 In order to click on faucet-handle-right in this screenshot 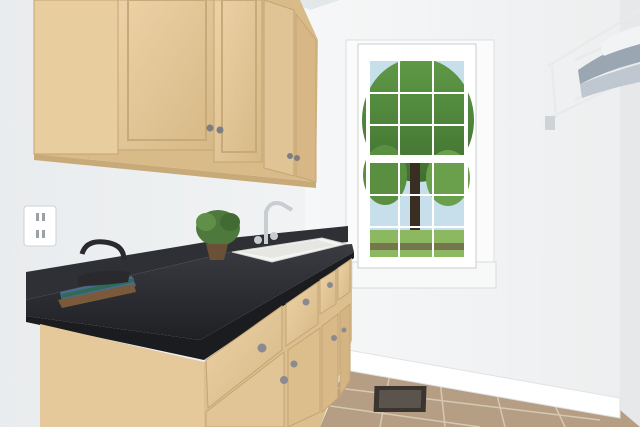, I will do `click(274, 236)`.